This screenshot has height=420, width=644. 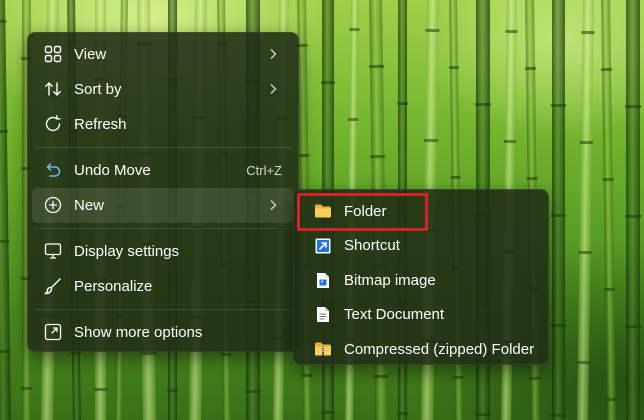 I want to click on submenu-item-text-document: Text Document, so click(x=421, y=315).